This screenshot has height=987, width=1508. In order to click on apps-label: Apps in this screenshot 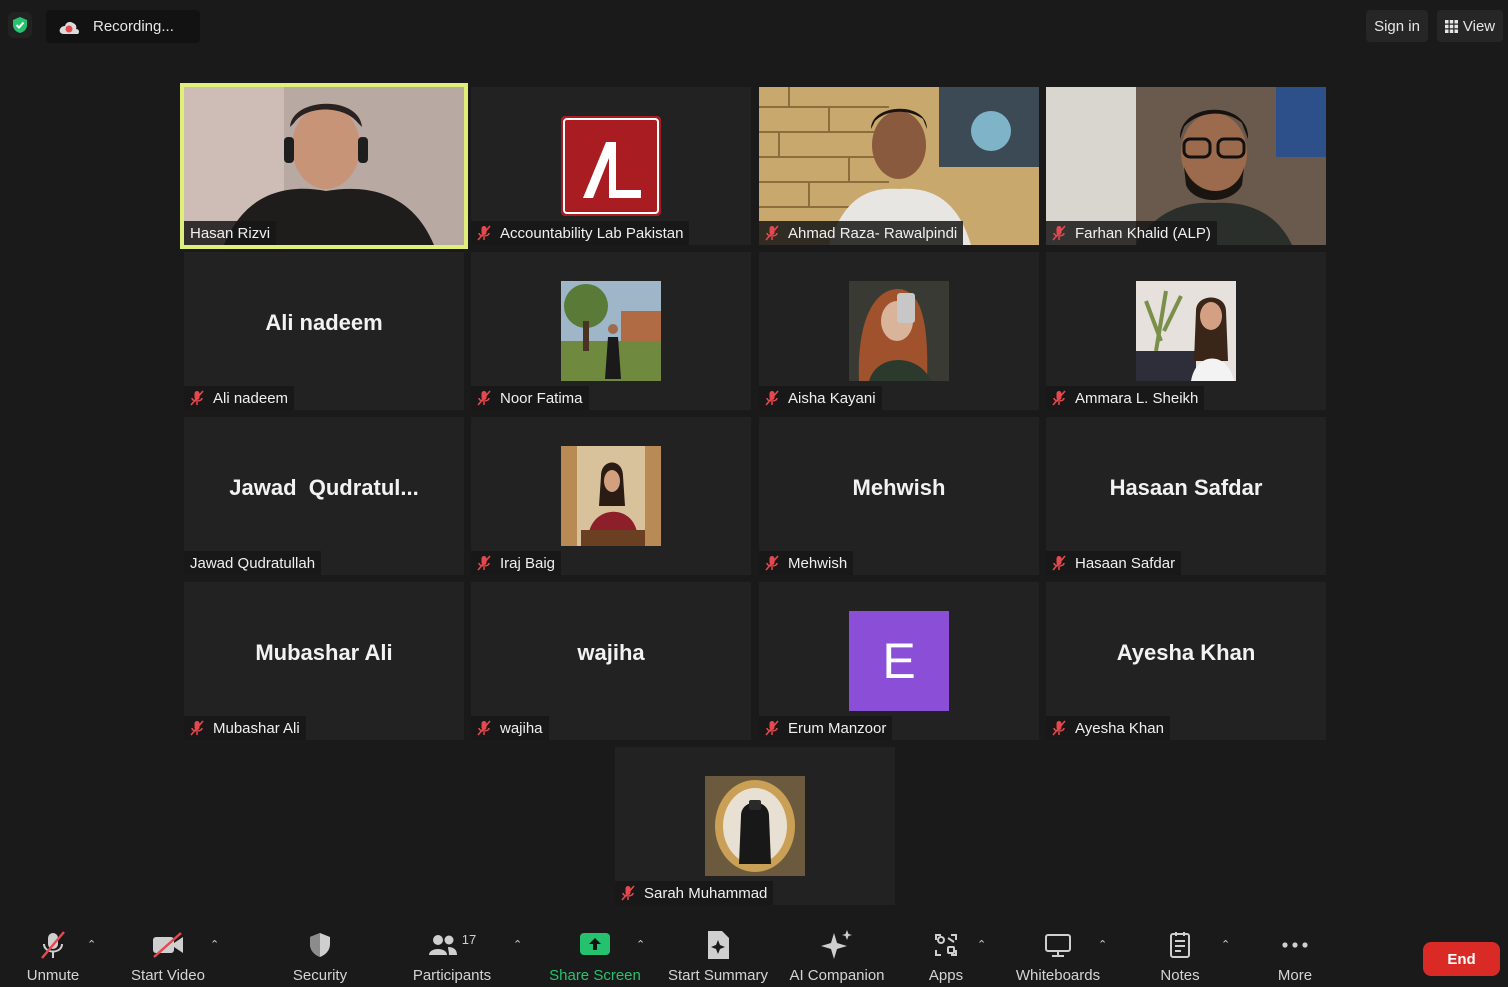, I will do `click(946, 975)`.